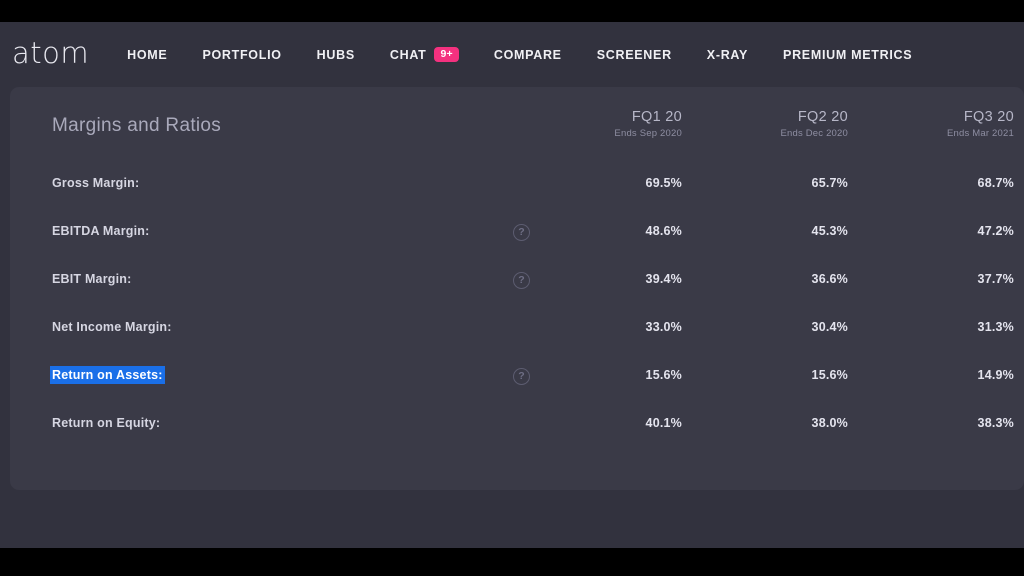 This screenshot has width=1024, height=576. I want to click on row-label-ebitda-margin: EBITDA Margin:, so click(101, 231).